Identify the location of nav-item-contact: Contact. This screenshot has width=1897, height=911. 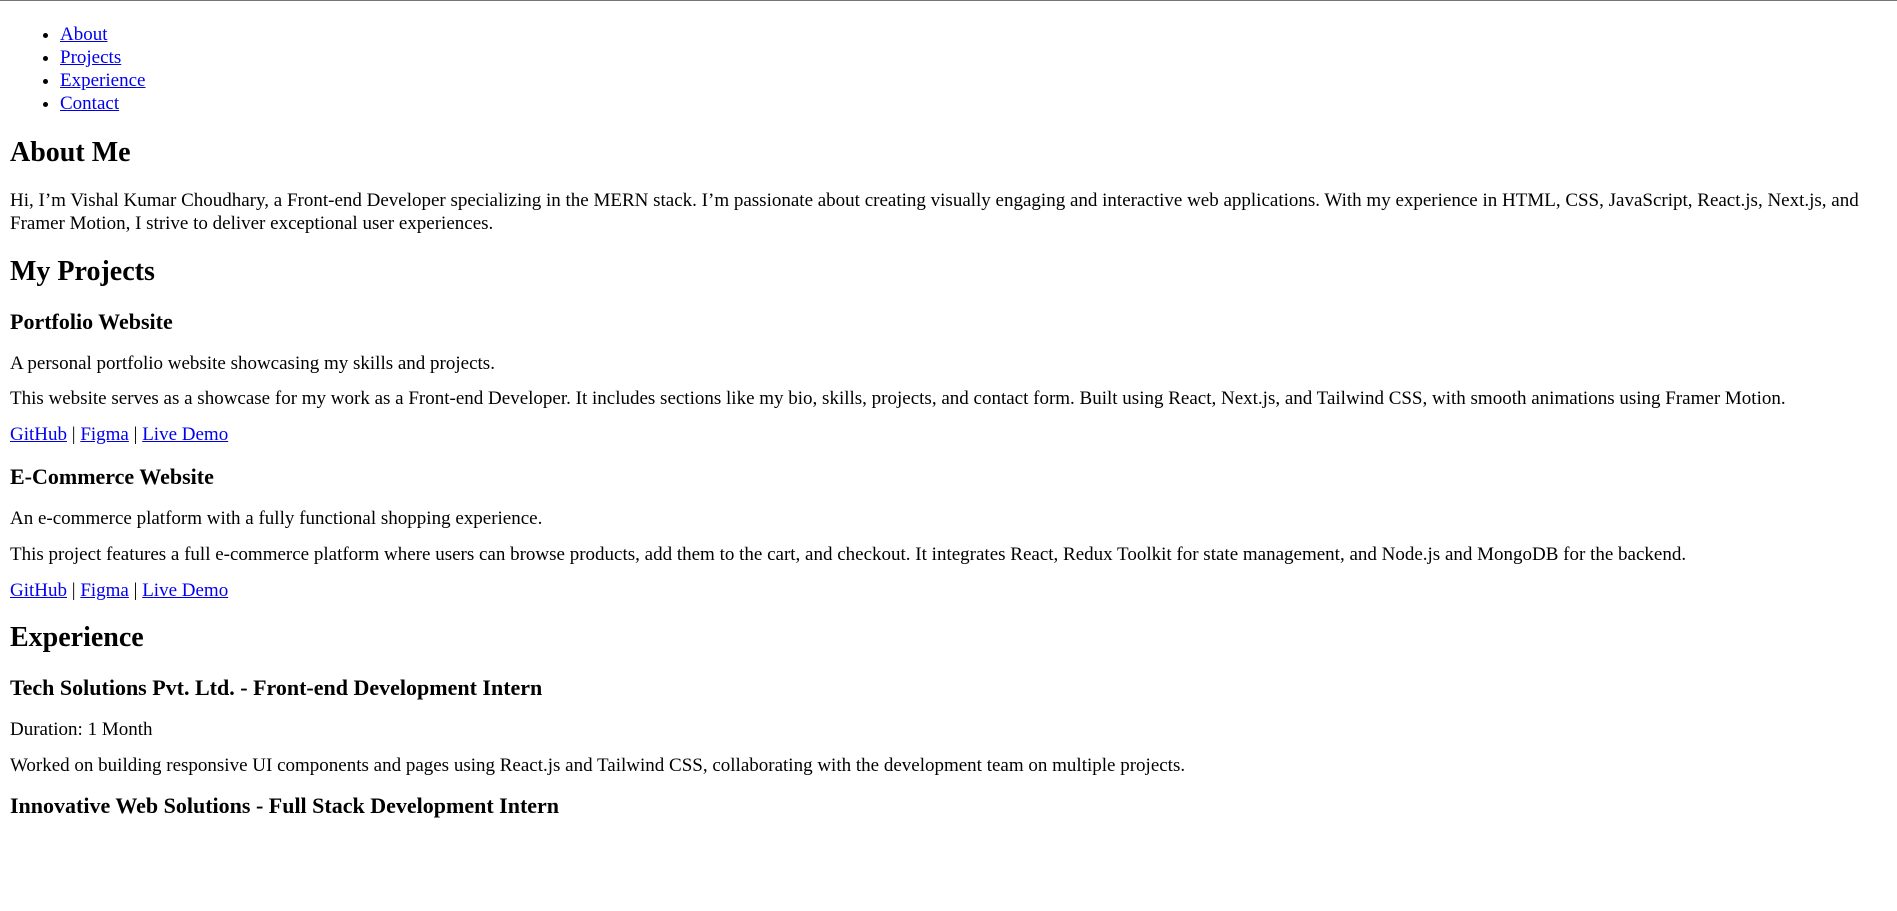
(973, 103).